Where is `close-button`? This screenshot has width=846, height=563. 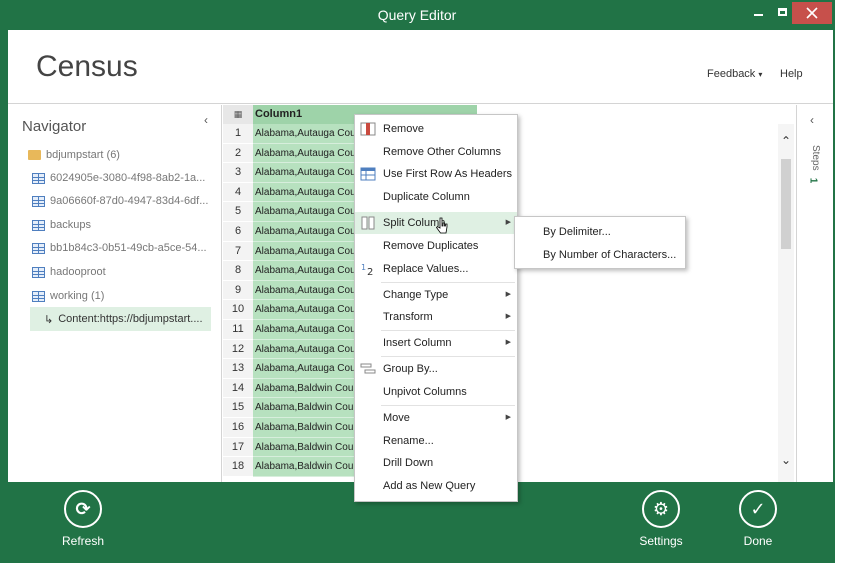
close-button is located at coordinates (812, 13).